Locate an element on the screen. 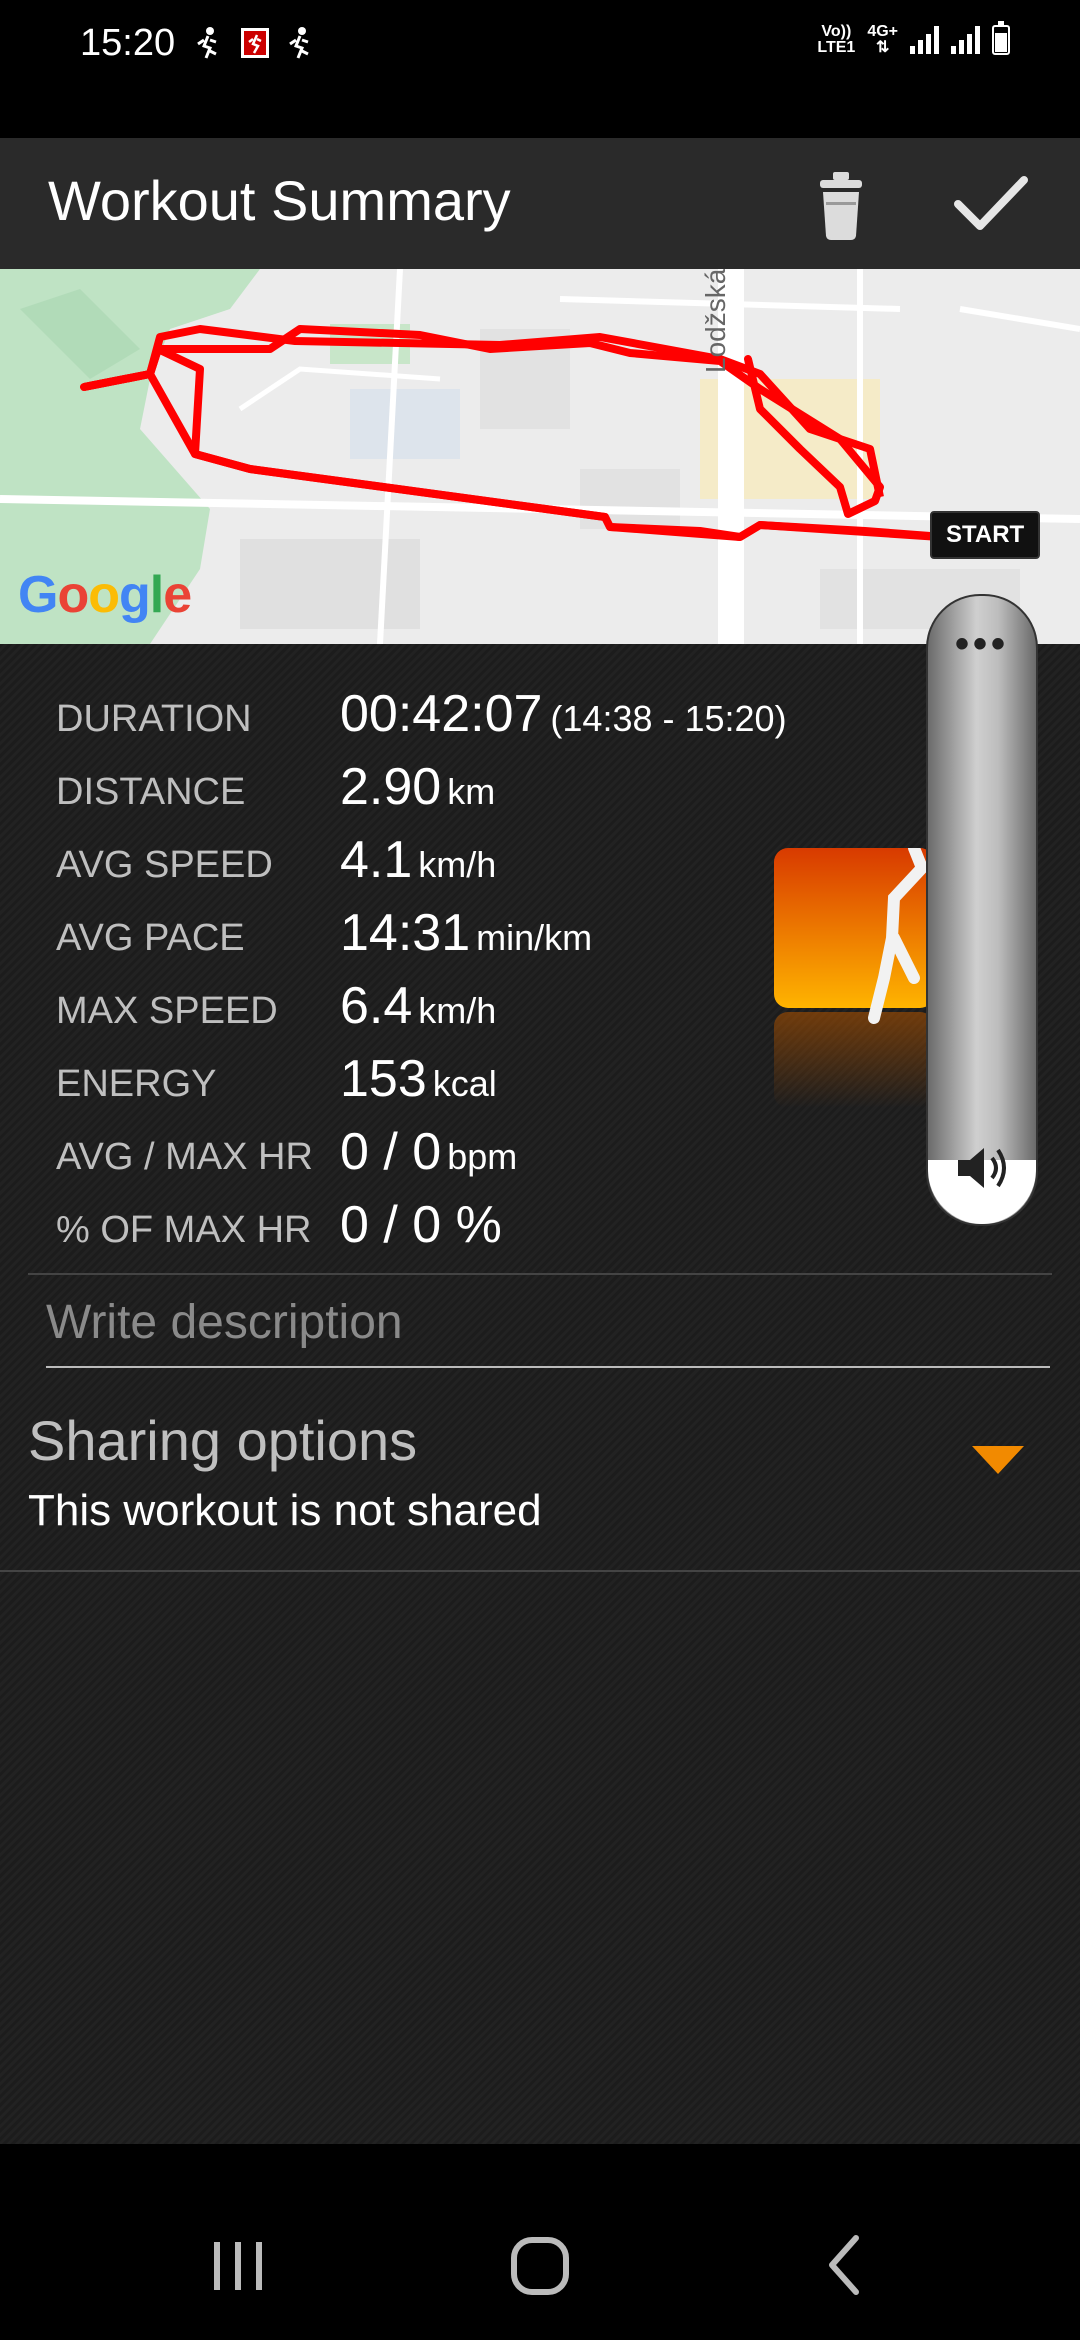 The image size is (1080, 2340). stat-row-pct-max-hr: % OF MAX HR 0 / 0 % is located at coordinates (279, 1225).